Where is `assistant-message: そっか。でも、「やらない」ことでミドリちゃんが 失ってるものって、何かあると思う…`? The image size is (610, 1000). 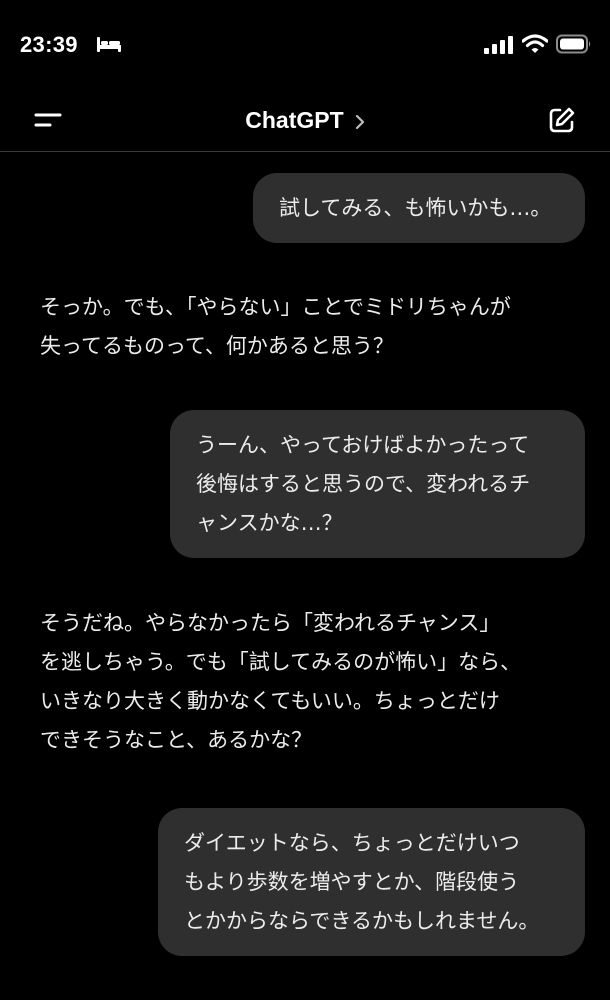
assistant-message: そっか。でも、「やらない」ことでミドリちゃんが 失ってるものって、何かあると思う… is located at coordinates (275, 327).